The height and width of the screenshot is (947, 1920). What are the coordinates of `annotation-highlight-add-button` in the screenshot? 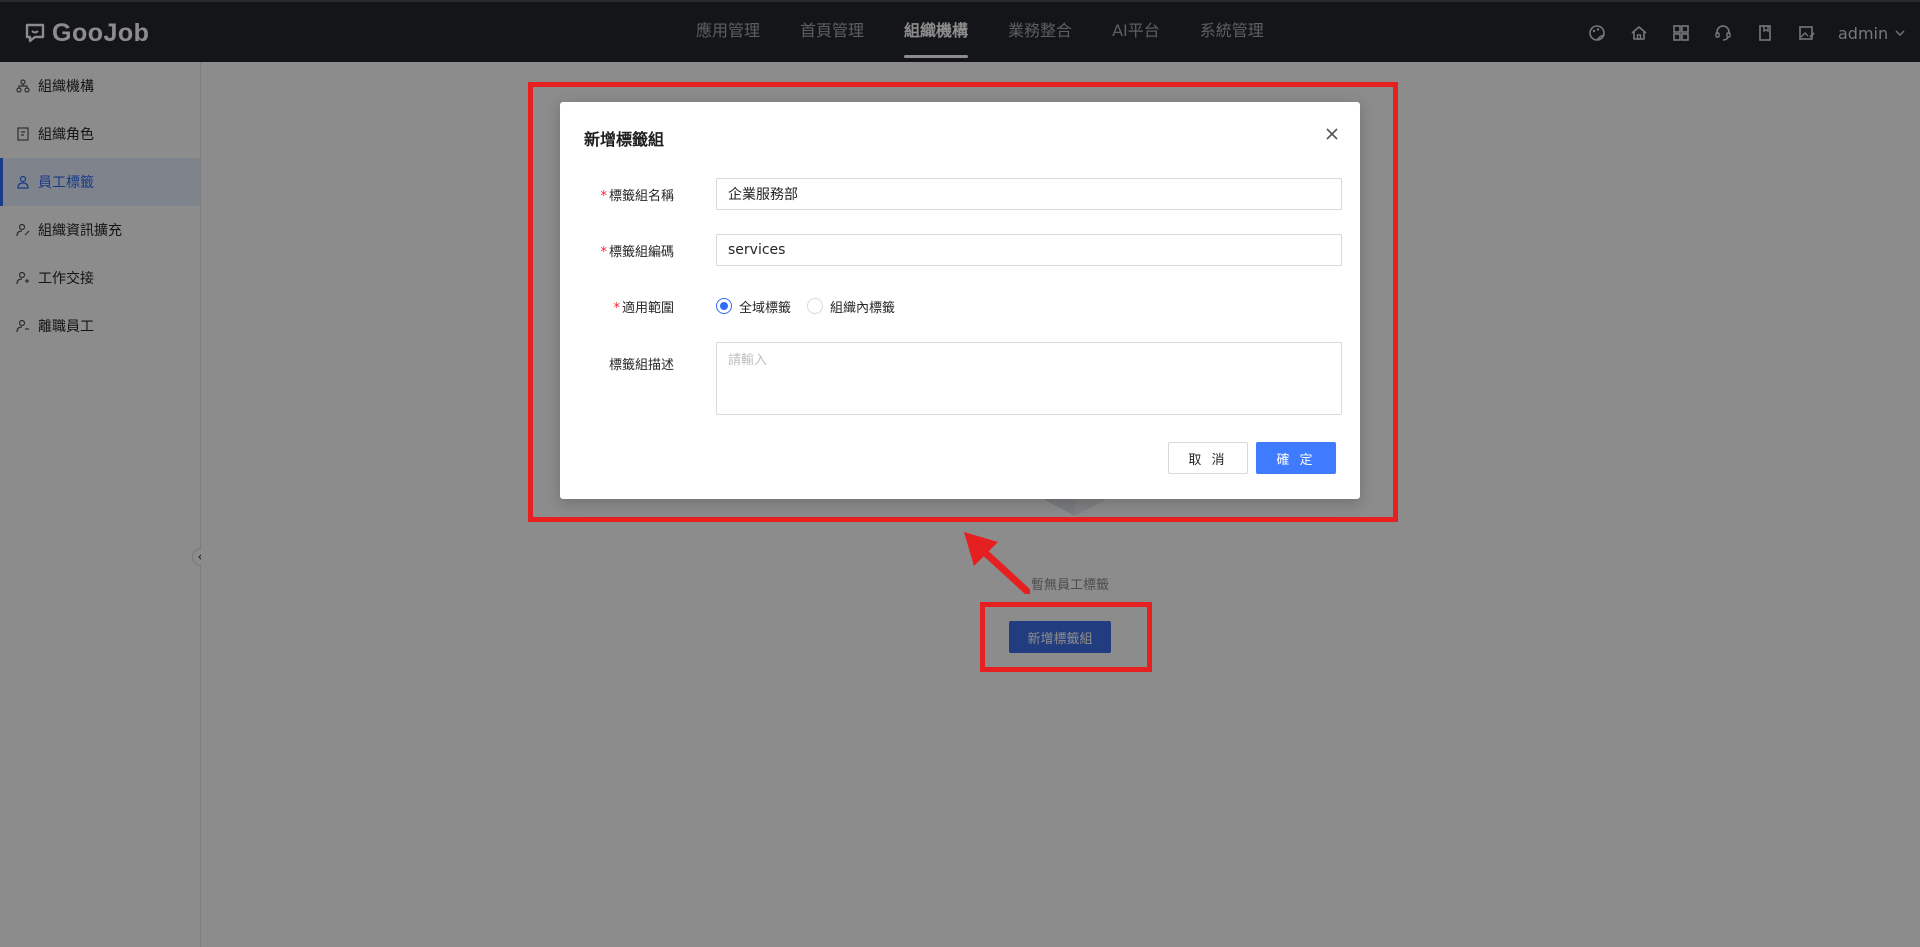 It's located at (1066, 637).